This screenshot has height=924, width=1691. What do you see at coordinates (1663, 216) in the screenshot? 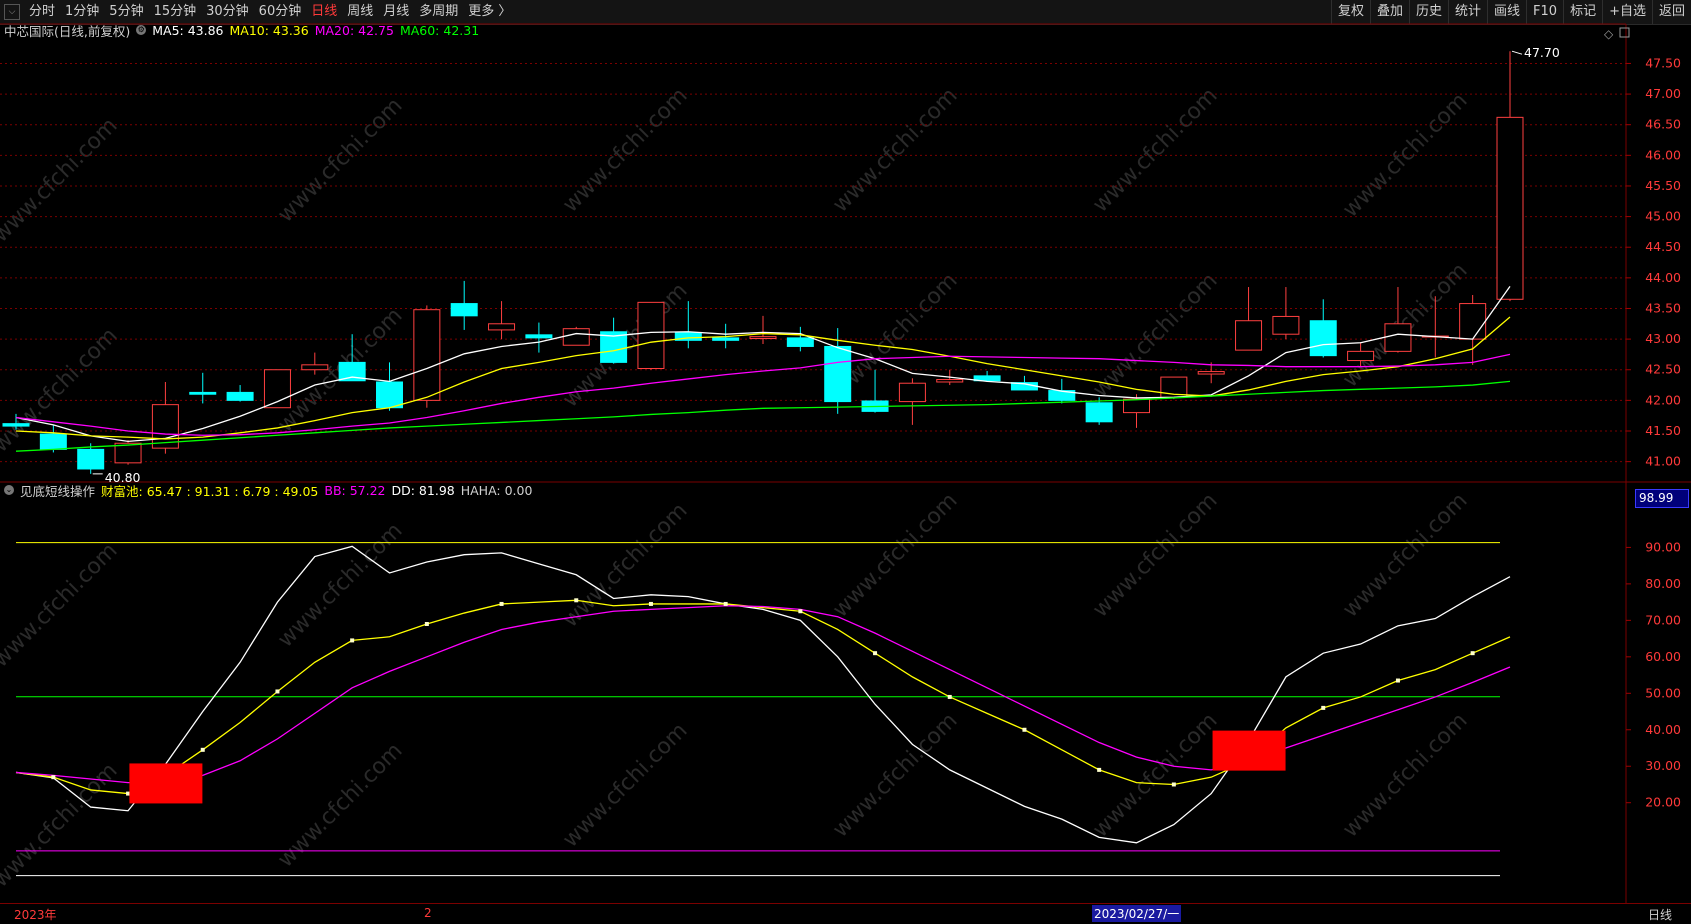
I see `main-tick-label: 45.00` at bounding box center [1663, 216].